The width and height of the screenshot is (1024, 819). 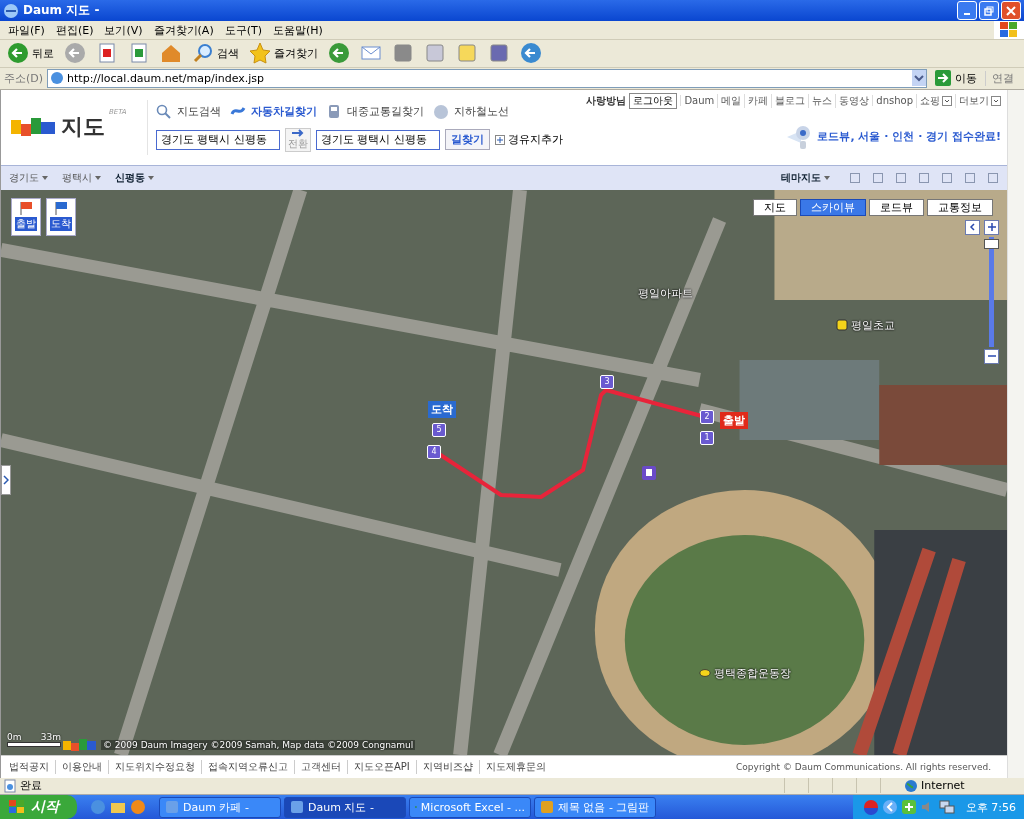 What do you see at coordinates (260, 53) in the screenshot?
I see `star-icon` at bounding box center [260, 53].